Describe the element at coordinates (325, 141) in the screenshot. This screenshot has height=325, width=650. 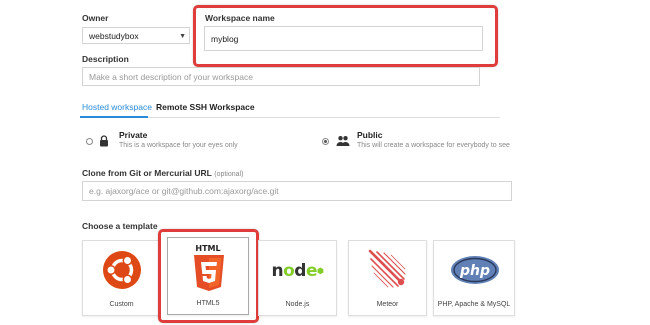
I see `public-radio` at that location.